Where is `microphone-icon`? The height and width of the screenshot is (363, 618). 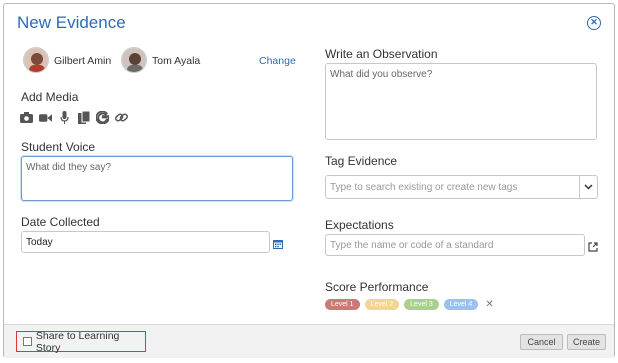 microphone-icon is located at coordinates (64, 117).